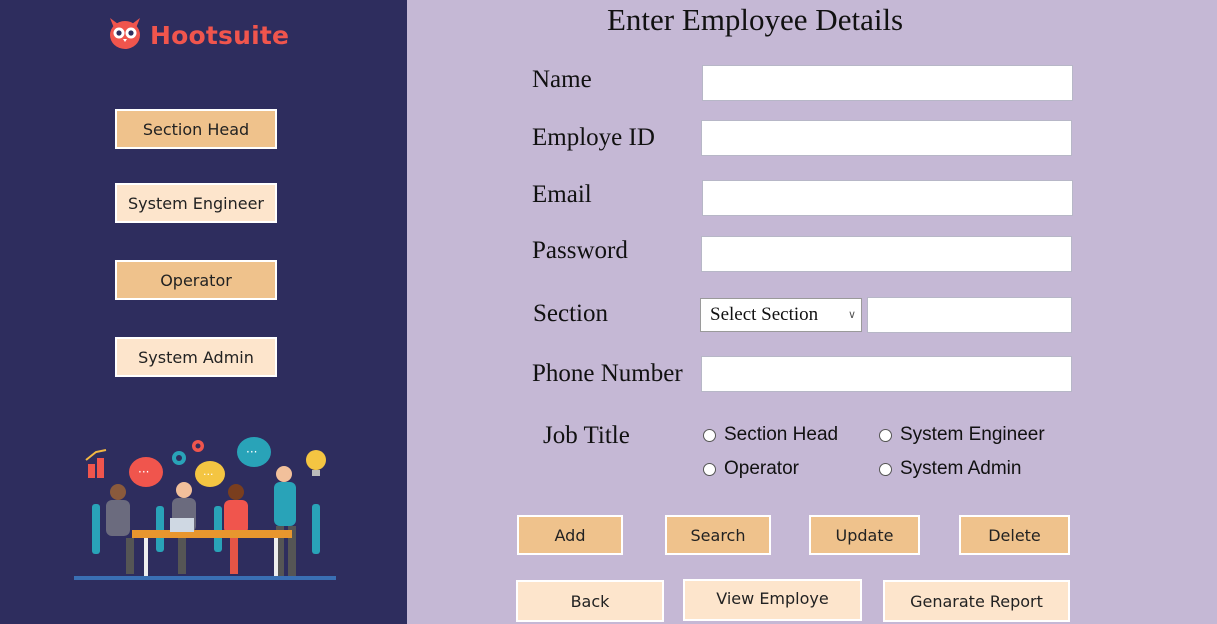 The width and height of the screenshot is (1217, 624). What do you see at coordinates (562, 194) in the screenshot?
I see `email-label: Email` at bounding box center [562, 194].